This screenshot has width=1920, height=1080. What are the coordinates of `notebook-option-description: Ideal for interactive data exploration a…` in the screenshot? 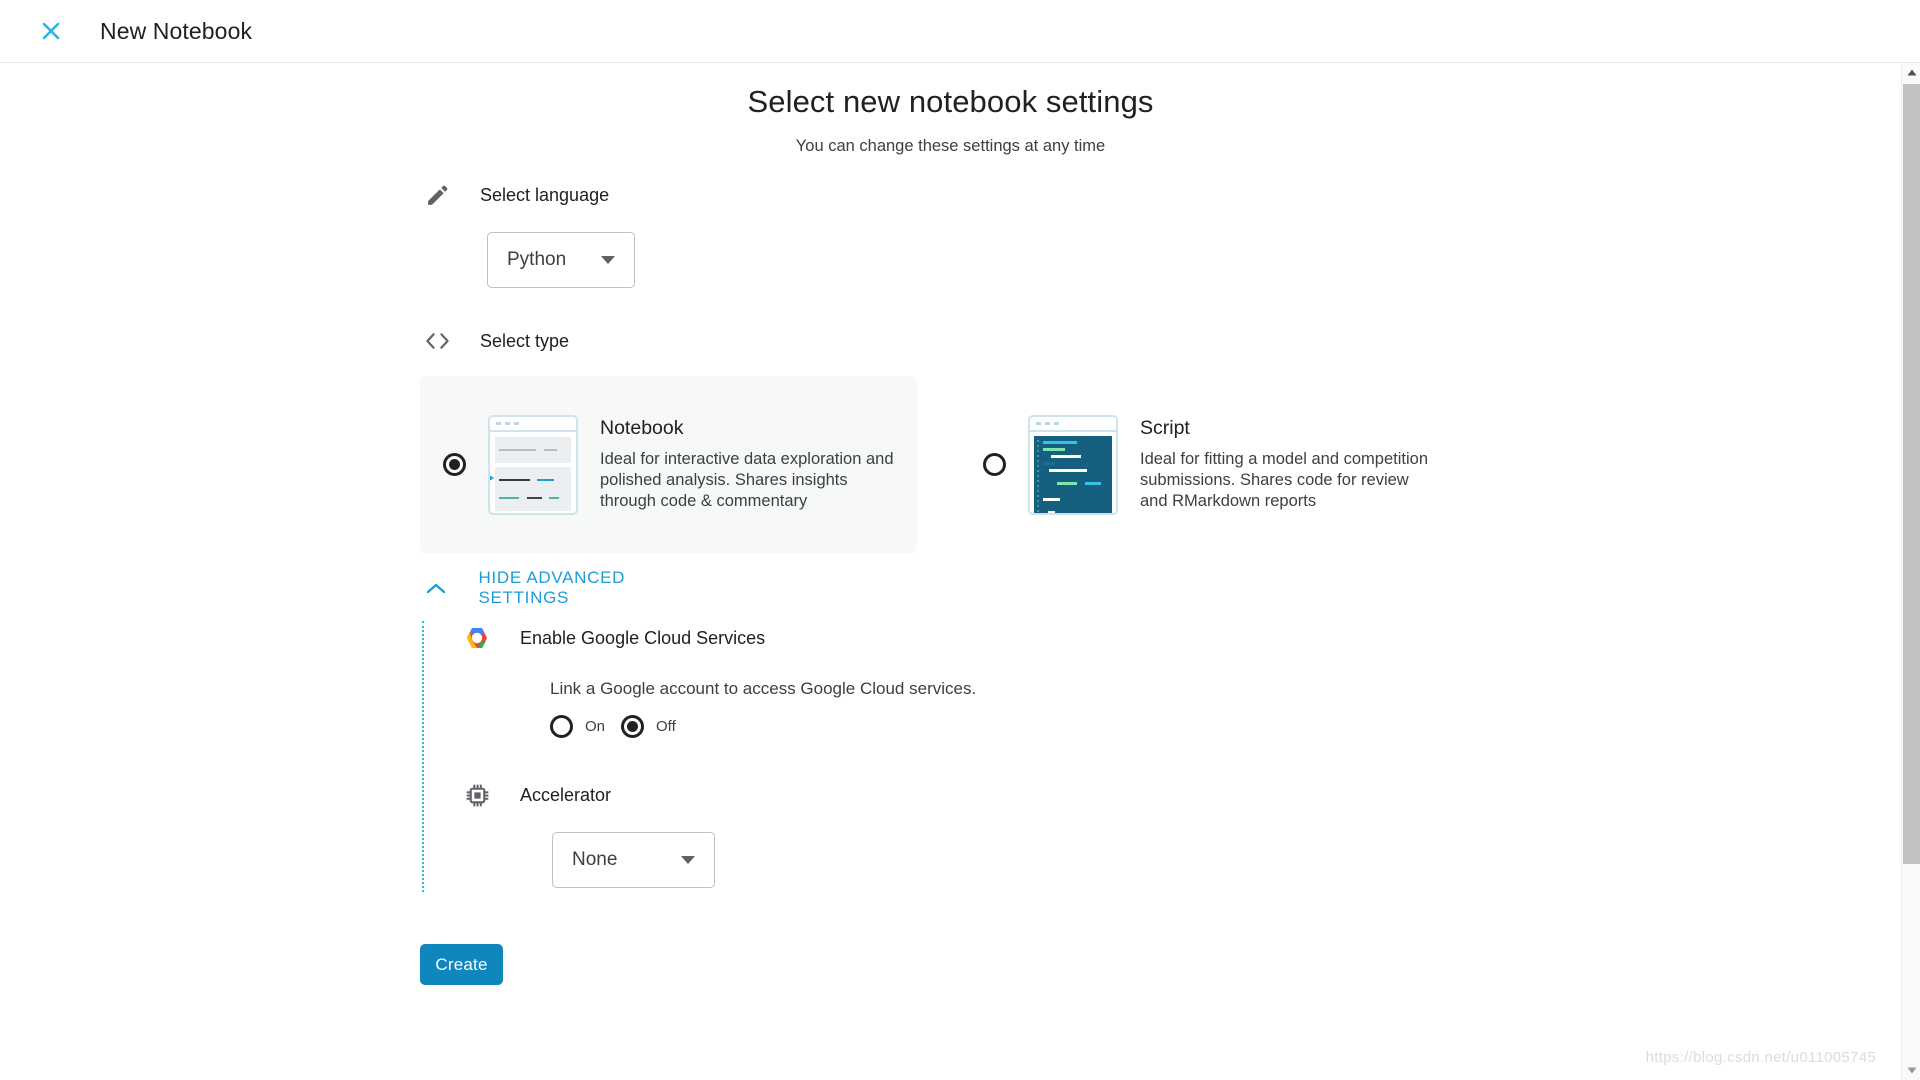 It's located at (747, 480).